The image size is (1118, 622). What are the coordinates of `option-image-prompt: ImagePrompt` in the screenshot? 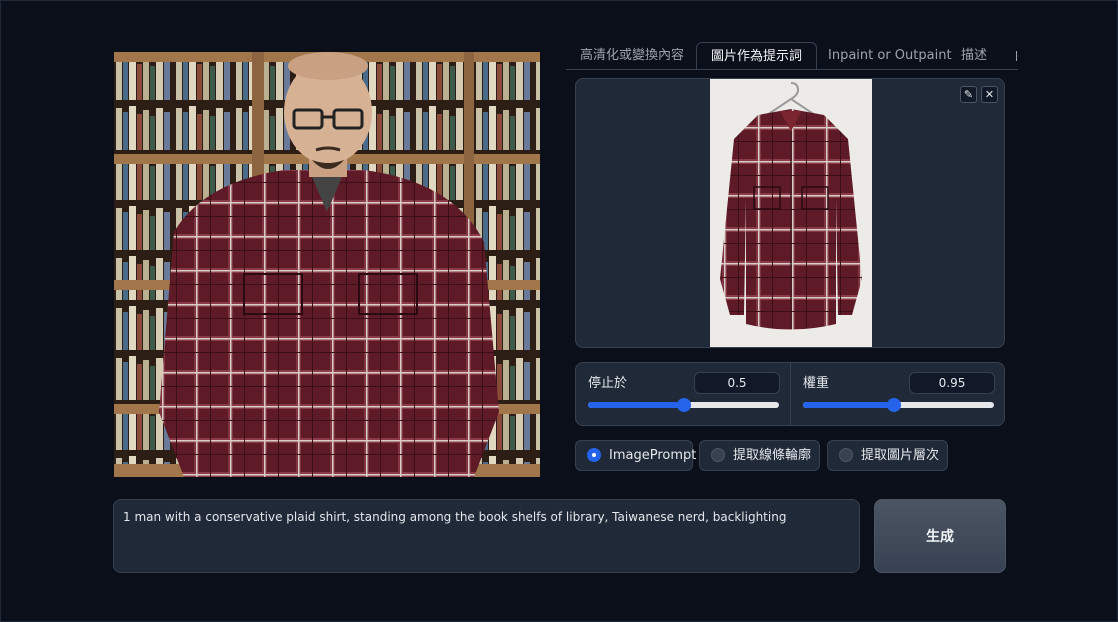 It's located at (636, 455).